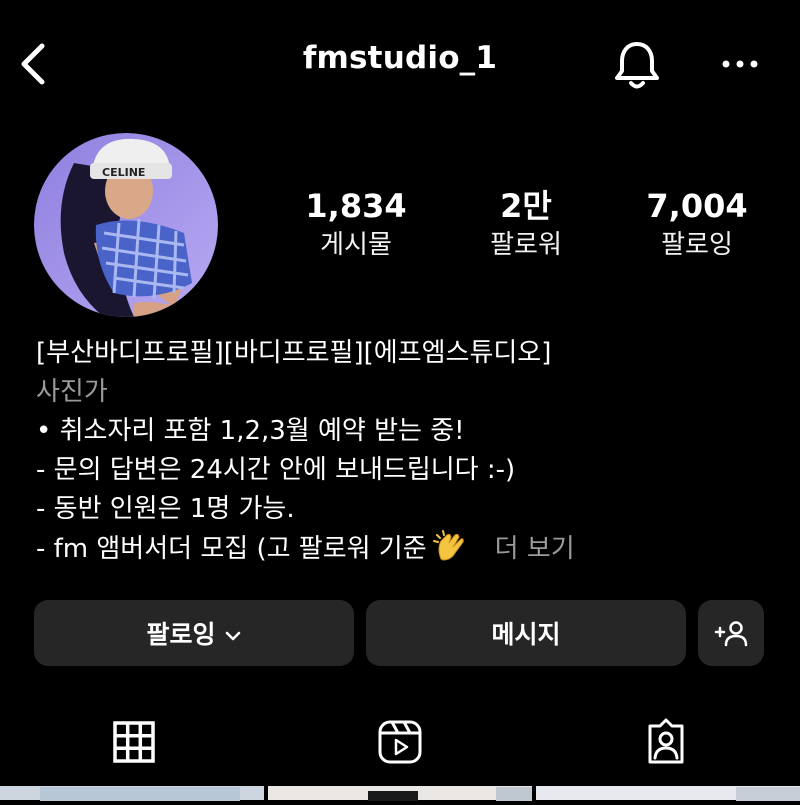 The image size is (800, 805). Describe the element at coordinates (526, 245) in the screenshot. I see `followers-count-label: 팔로워` at that location.